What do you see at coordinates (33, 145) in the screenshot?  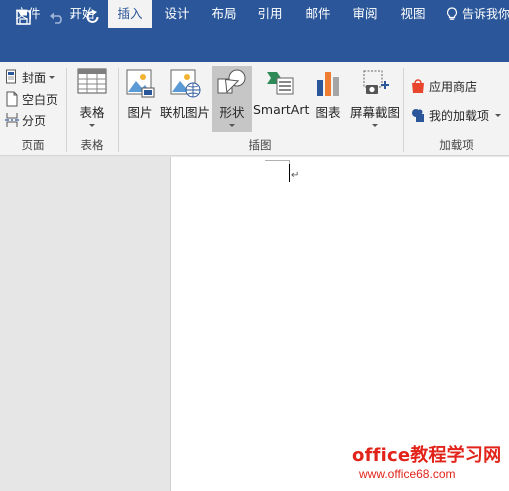 I see `group-label-pages: 页面` at bounding box center [33, 145].